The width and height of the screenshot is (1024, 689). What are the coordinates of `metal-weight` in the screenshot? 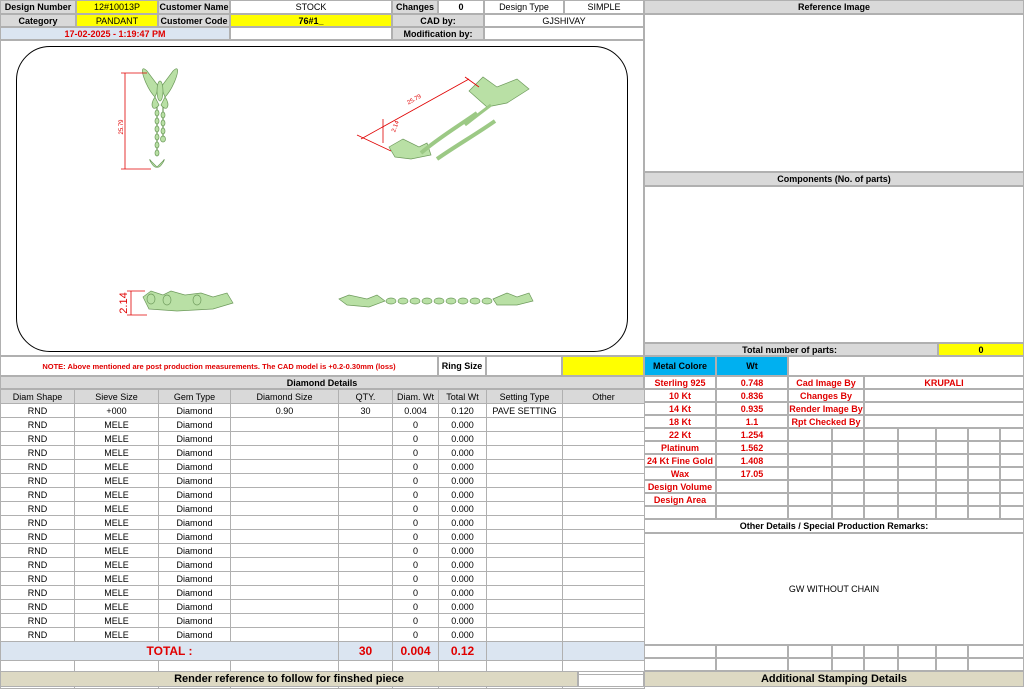 It's located at (752, 486).